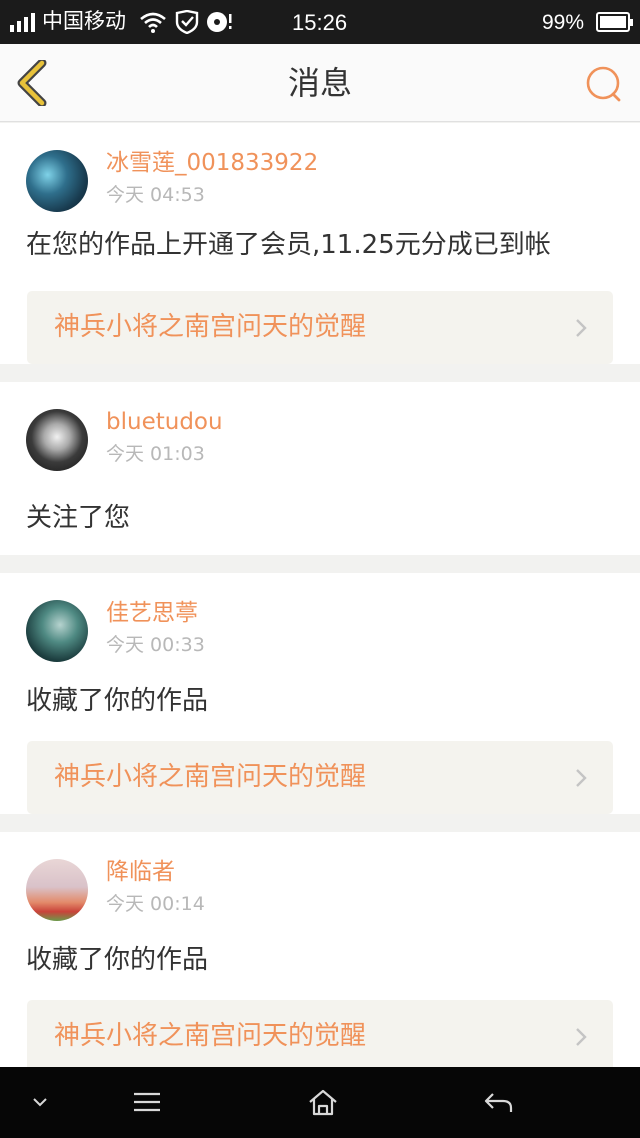  Describe the element at coordinates (78, 518) in the screenshot. I see `message-text: 关注了您` at that location.